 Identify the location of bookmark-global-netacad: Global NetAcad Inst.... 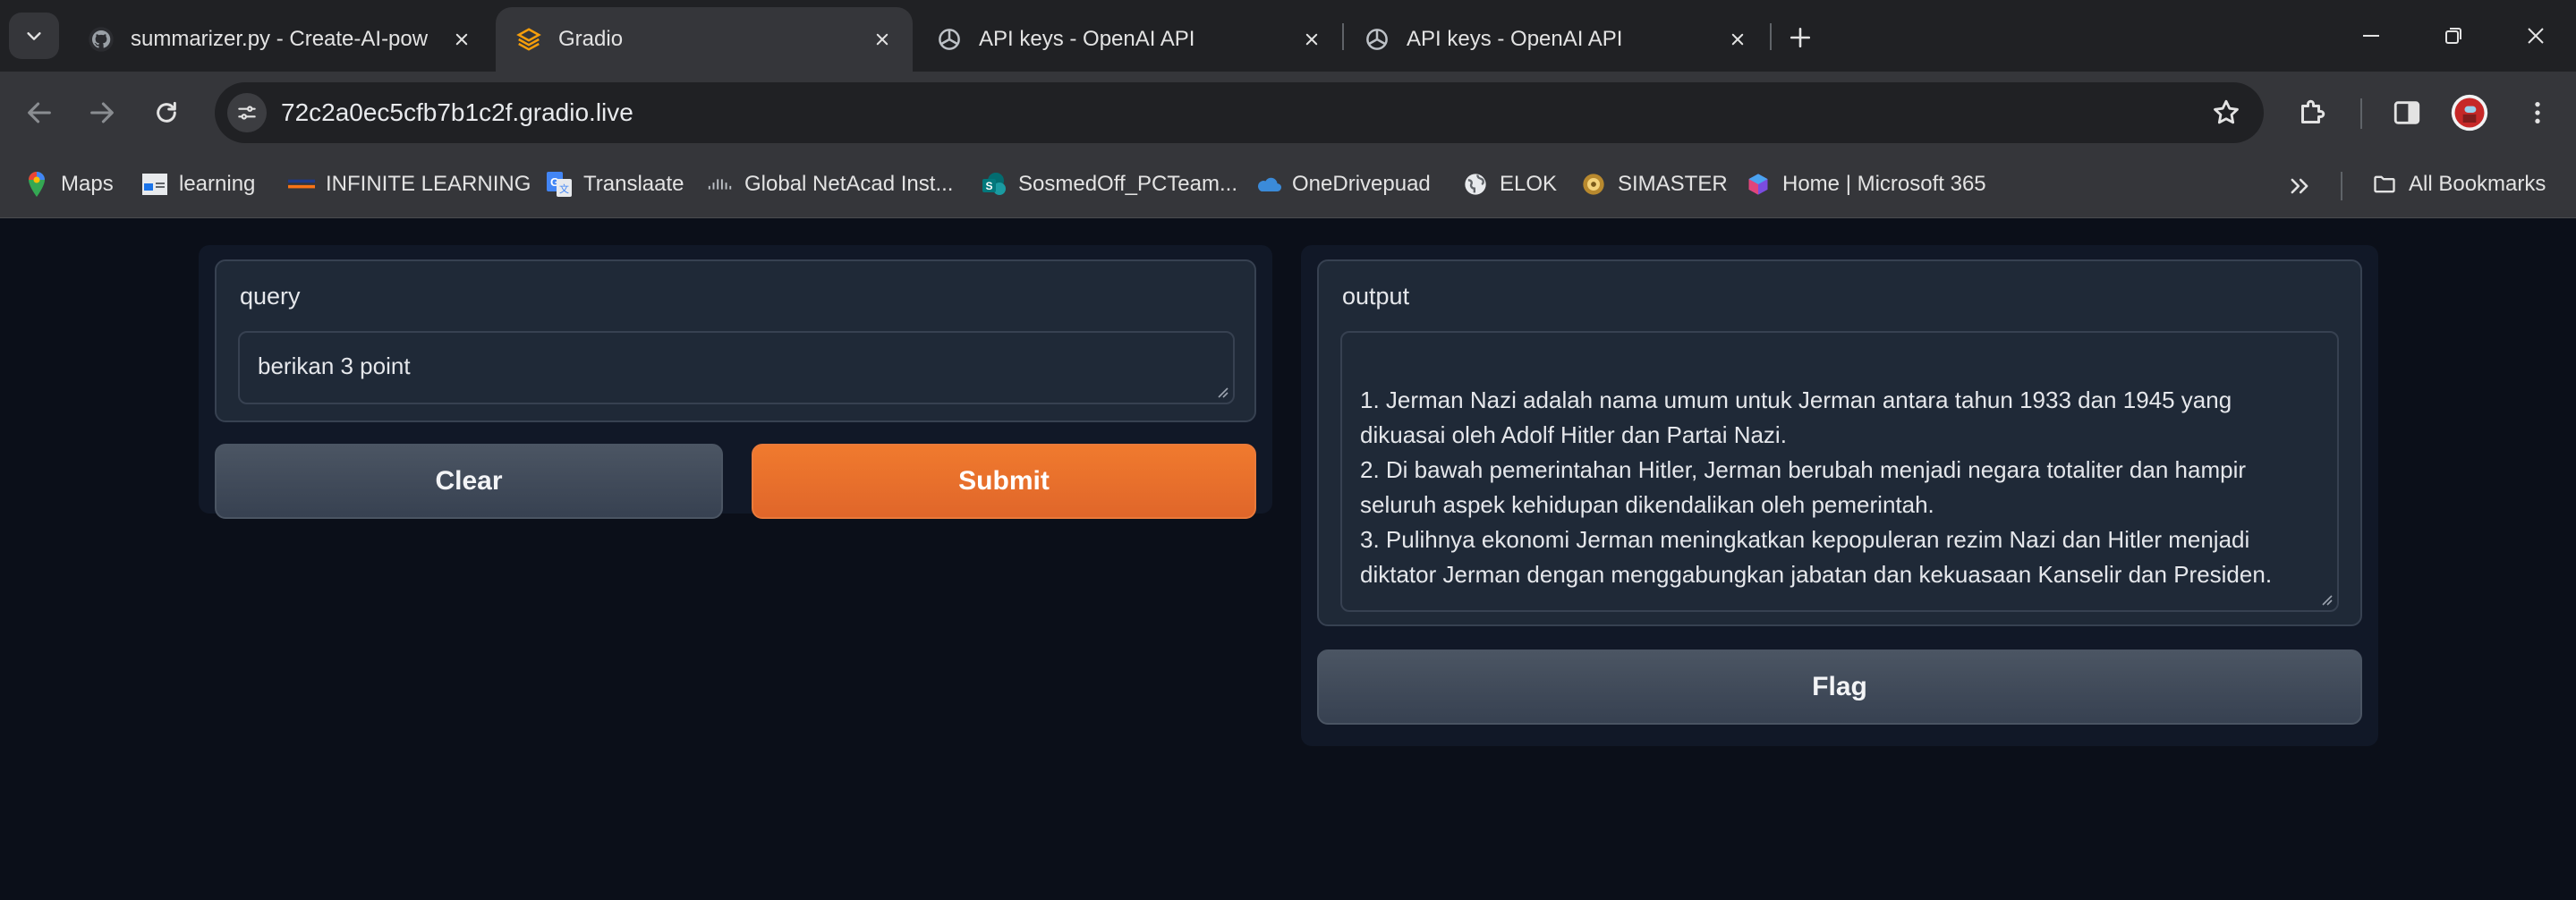
(830, 184).